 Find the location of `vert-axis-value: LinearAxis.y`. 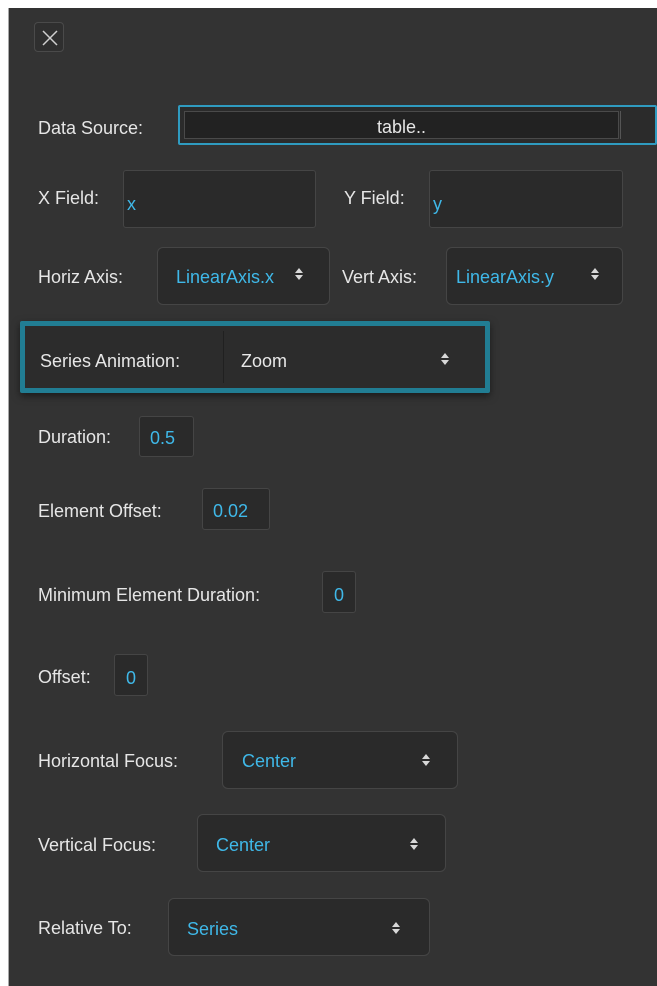

vert-axis-value: LinearAxis.y is located at coordinates (505, 277).